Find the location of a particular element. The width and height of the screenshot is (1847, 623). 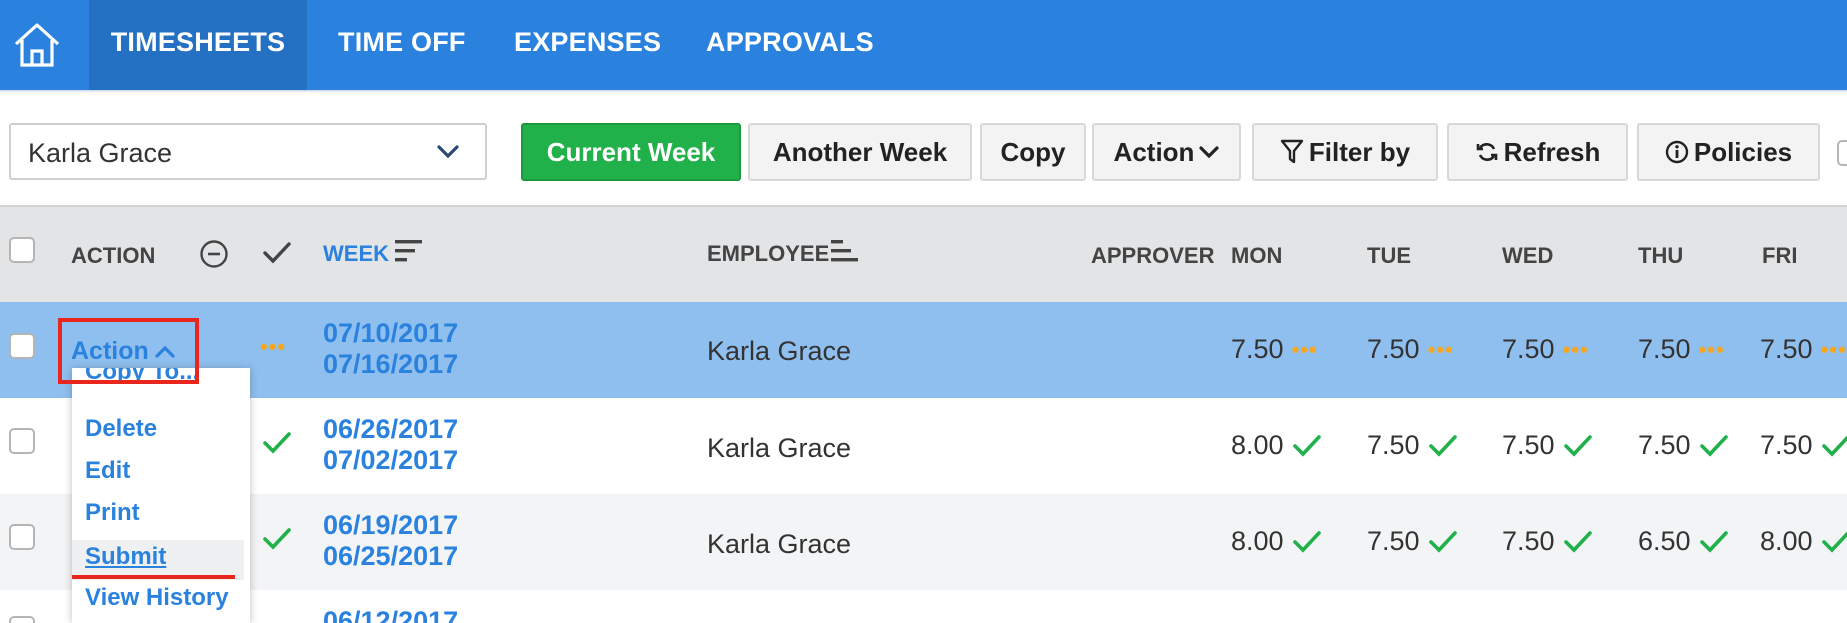

tab-approvals: APPROVALS is located at coordinates (790, 45).